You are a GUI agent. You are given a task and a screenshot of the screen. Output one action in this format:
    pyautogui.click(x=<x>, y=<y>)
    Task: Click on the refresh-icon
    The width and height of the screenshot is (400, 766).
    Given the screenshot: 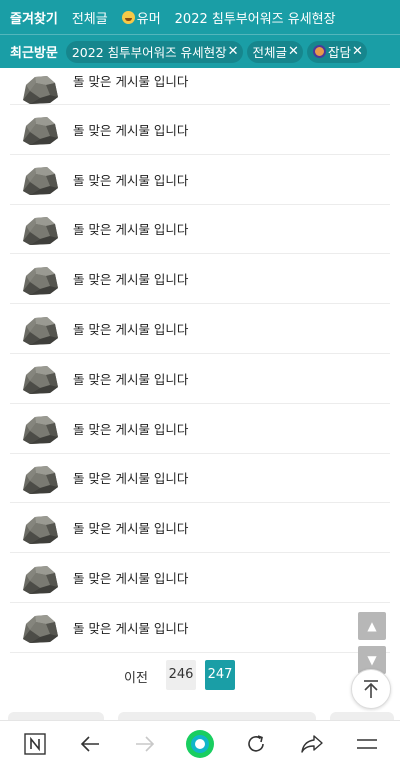 What is the action you would take?
    pyautogui.click(x=256, y=743)
    